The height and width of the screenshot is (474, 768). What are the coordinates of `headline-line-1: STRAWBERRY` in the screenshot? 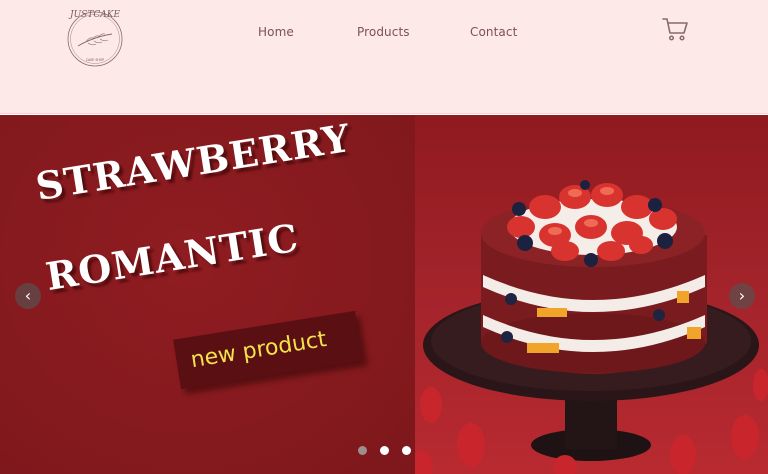 It's located at (193, 162).